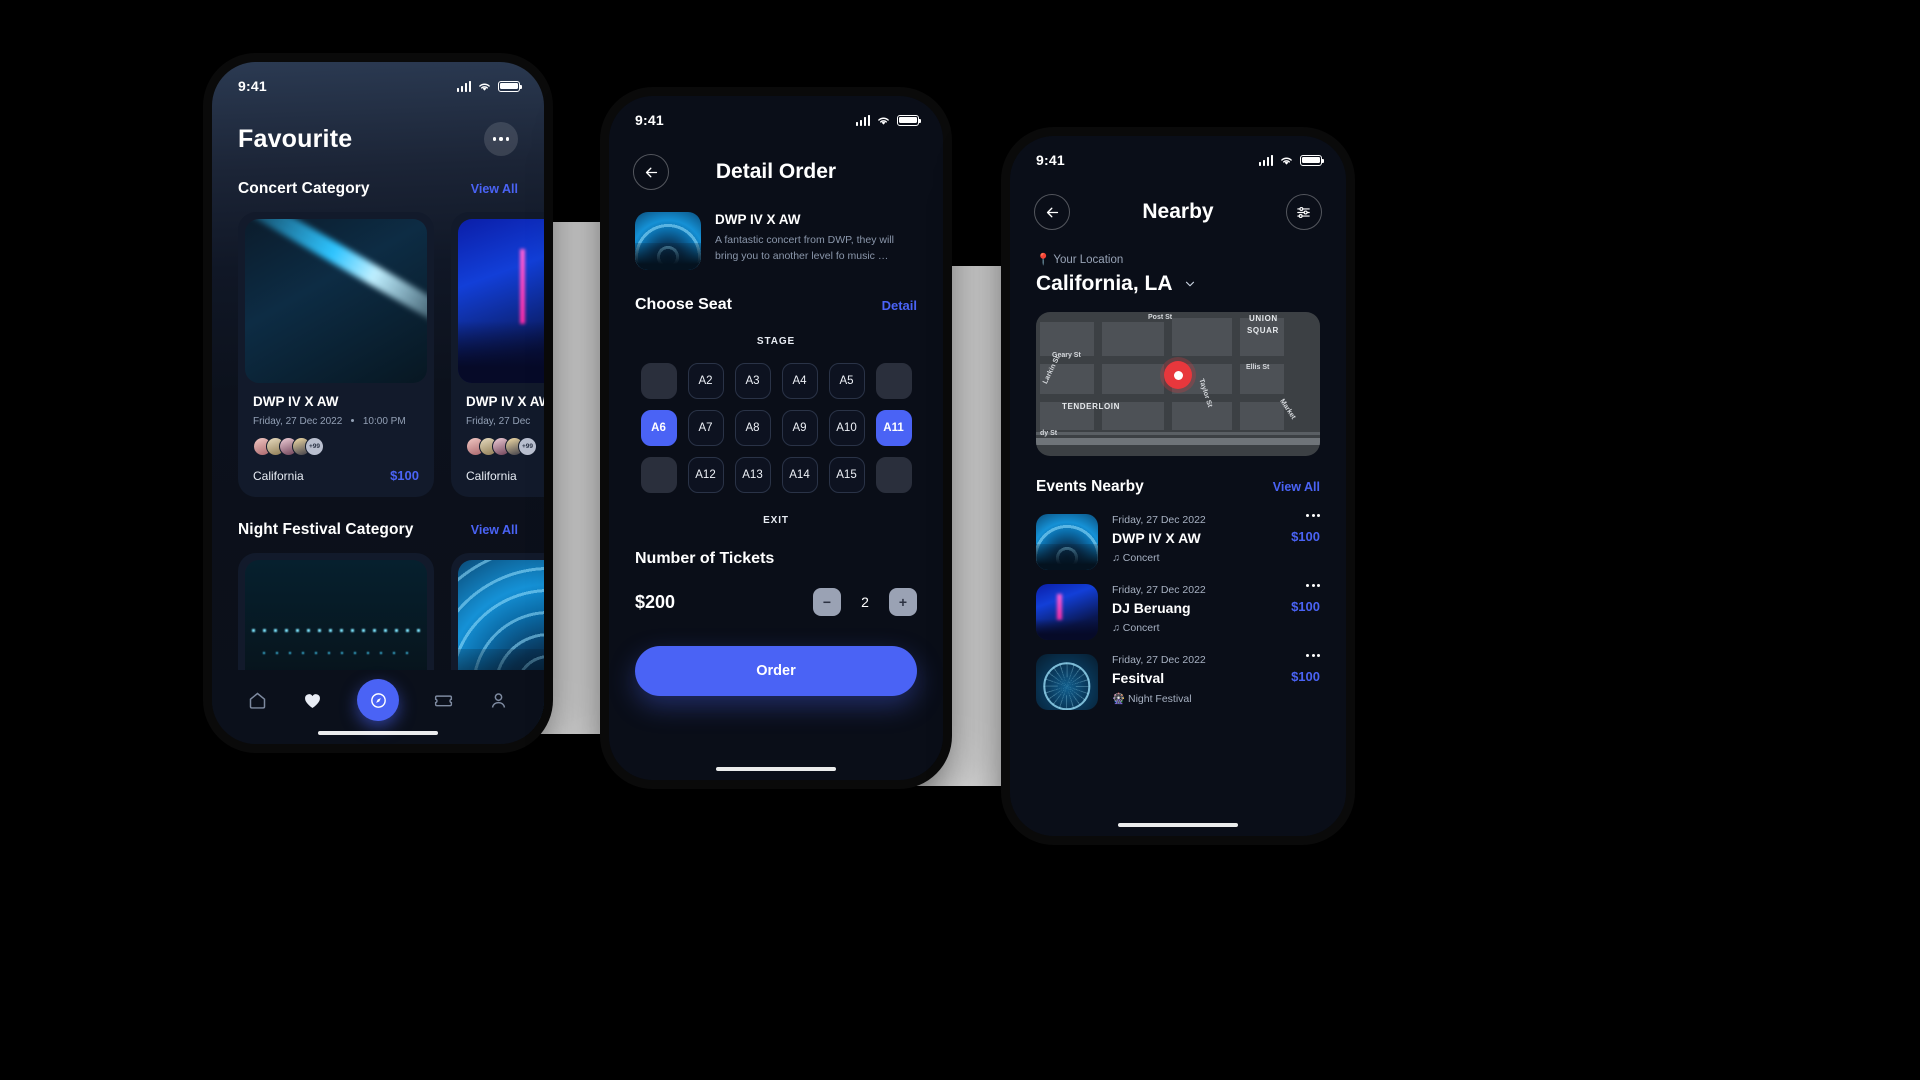 Image resolution: width=1920 pixels, height=1080 pixels. Describe the element at coordinates (1151, 608) in the screenshot. I see `event-title: DJ Beruang` at that location.